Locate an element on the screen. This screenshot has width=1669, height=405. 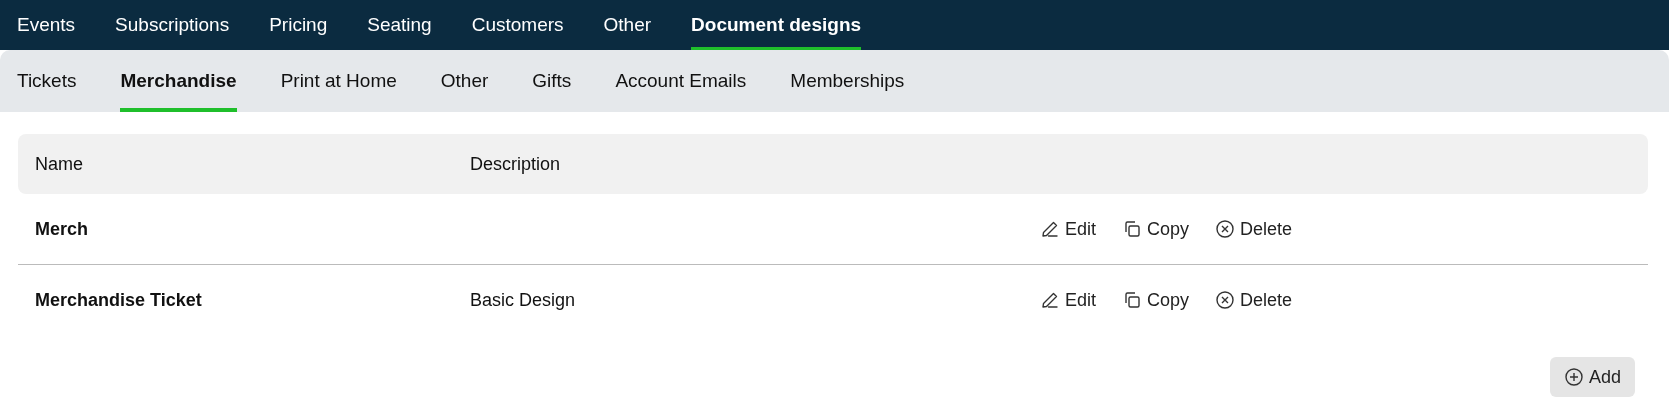
table-cell-text: Merchandise Ticket is located at coordinates (118, 300).